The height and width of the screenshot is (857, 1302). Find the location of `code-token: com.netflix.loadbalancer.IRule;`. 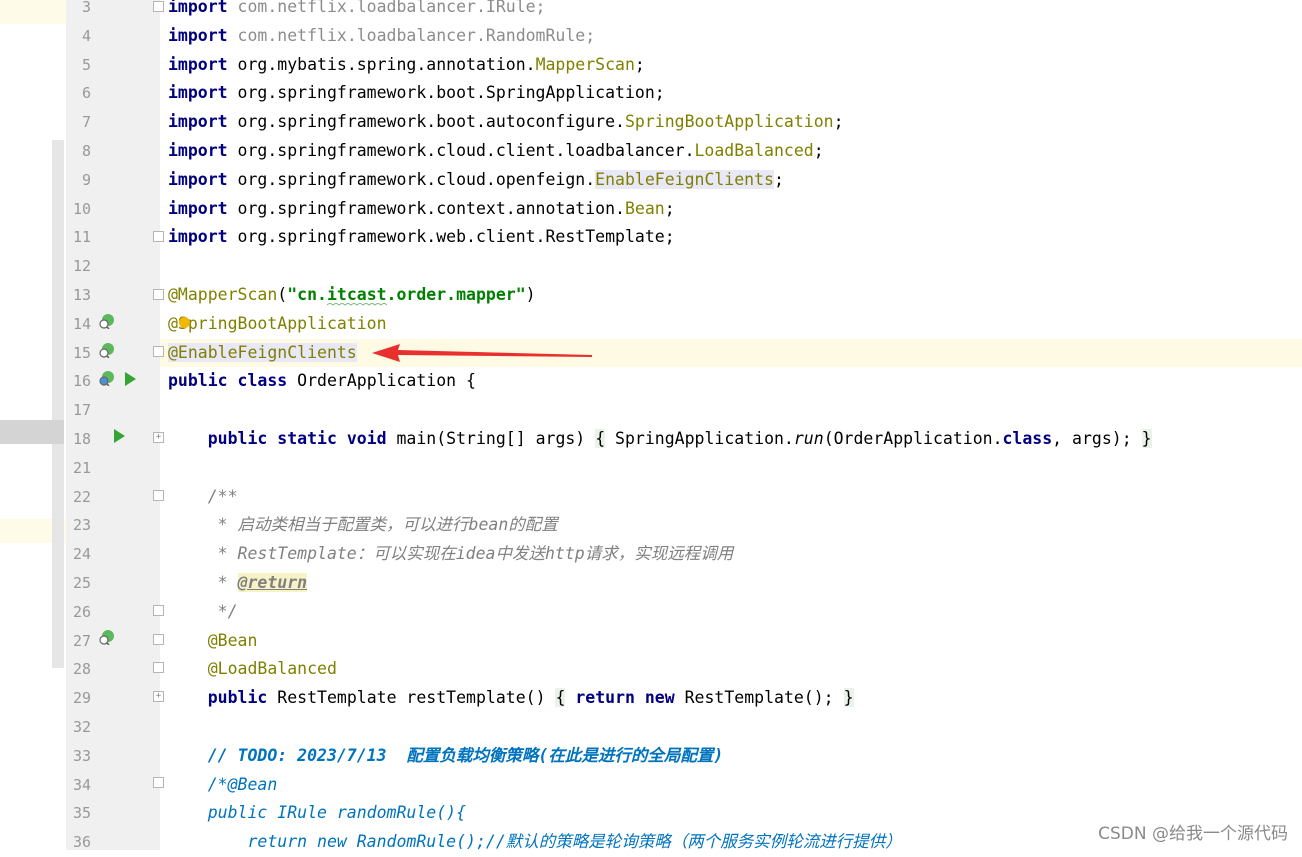

code-token: com.netflix.loadbalancer.IRule; is located at coordinates (386, 8).